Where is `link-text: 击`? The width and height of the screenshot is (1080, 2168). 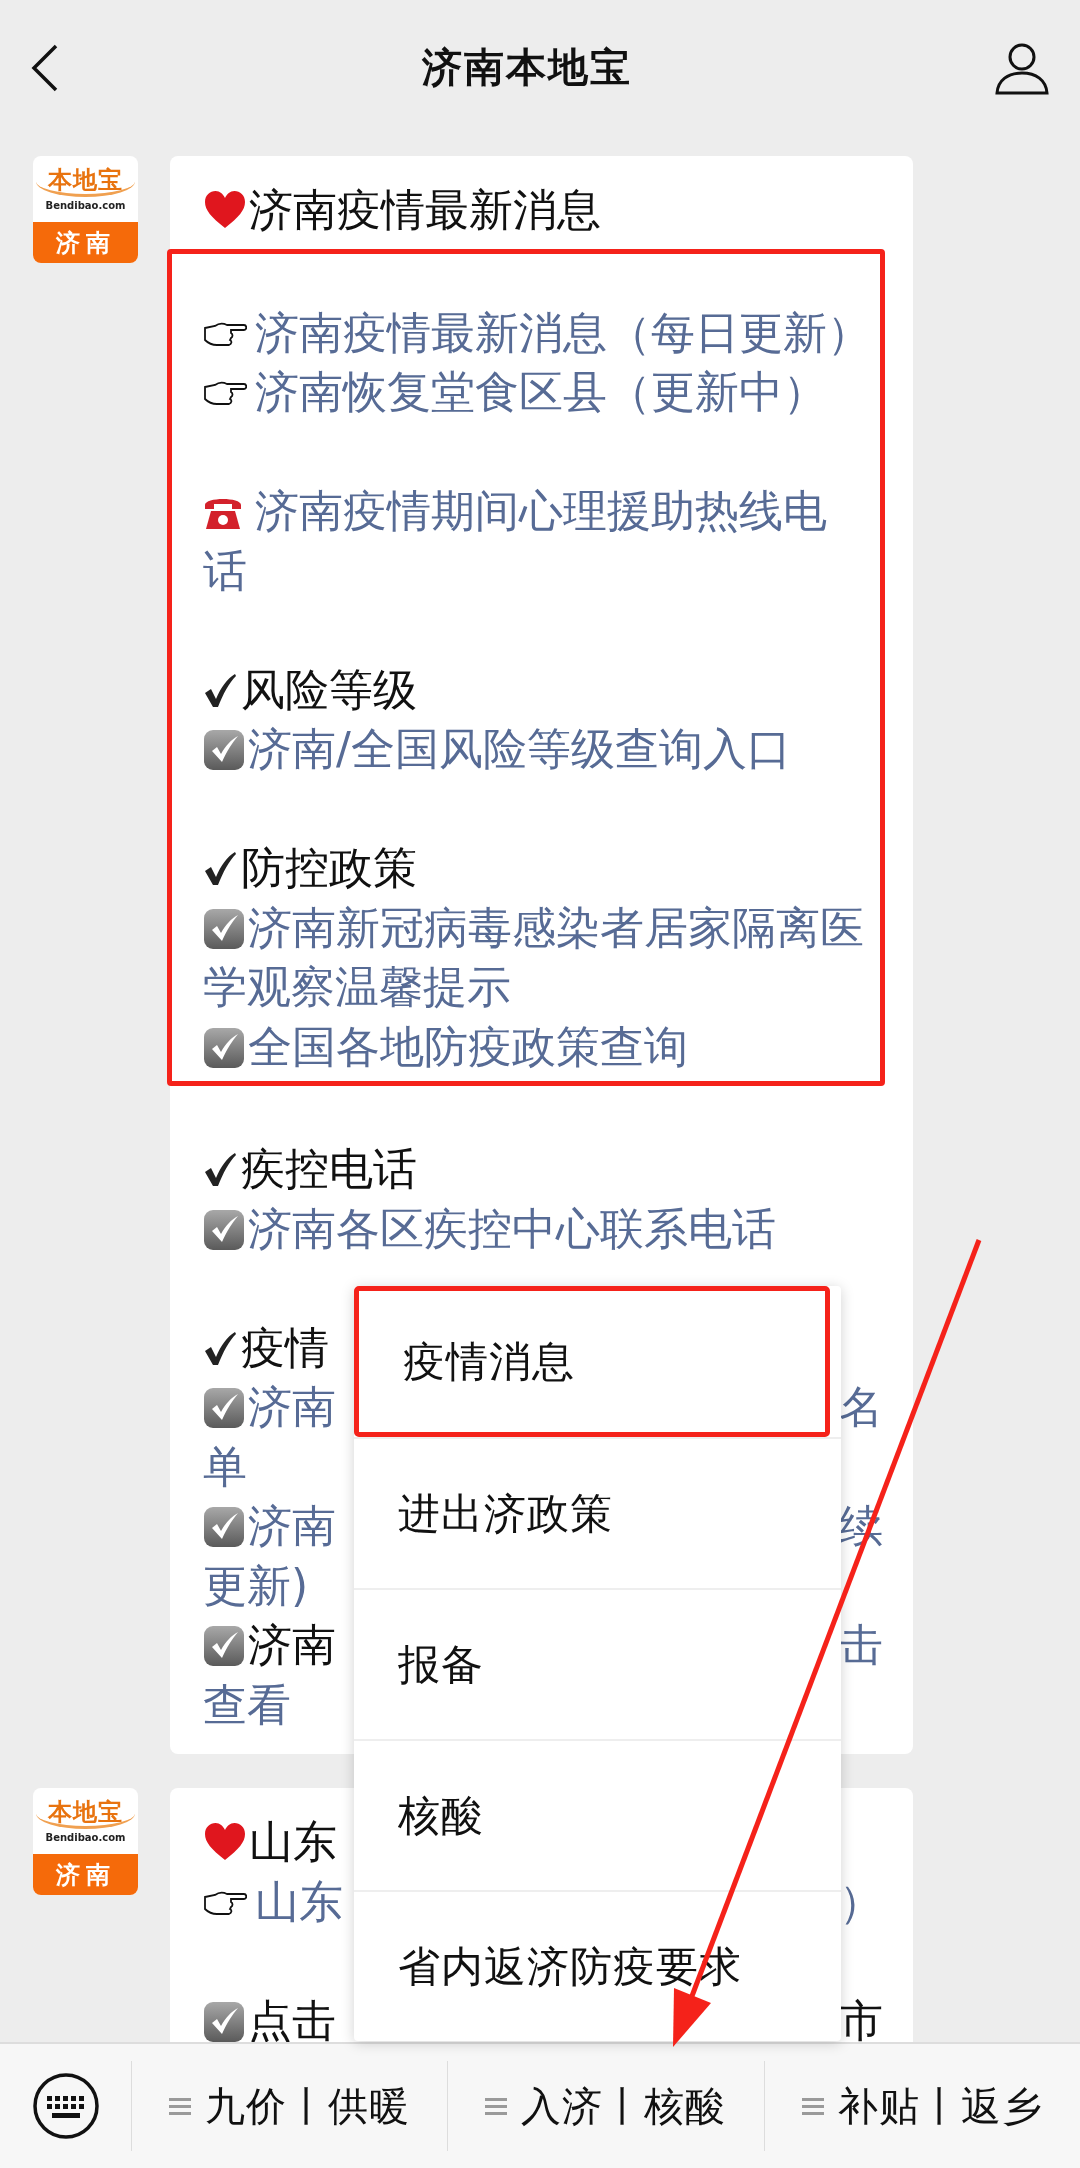
link-text: 击 is located at coordinates (861, 1645).